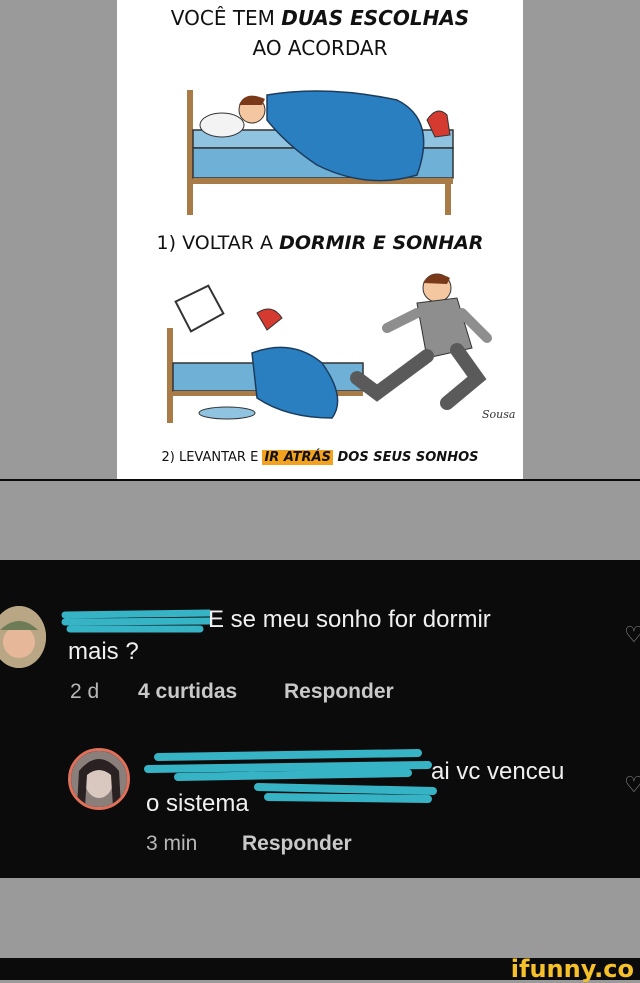  Describe the element at coordinates (320, 48) in the screenshot. I see `meme-title-line2: AO ACORDAR` at that location.